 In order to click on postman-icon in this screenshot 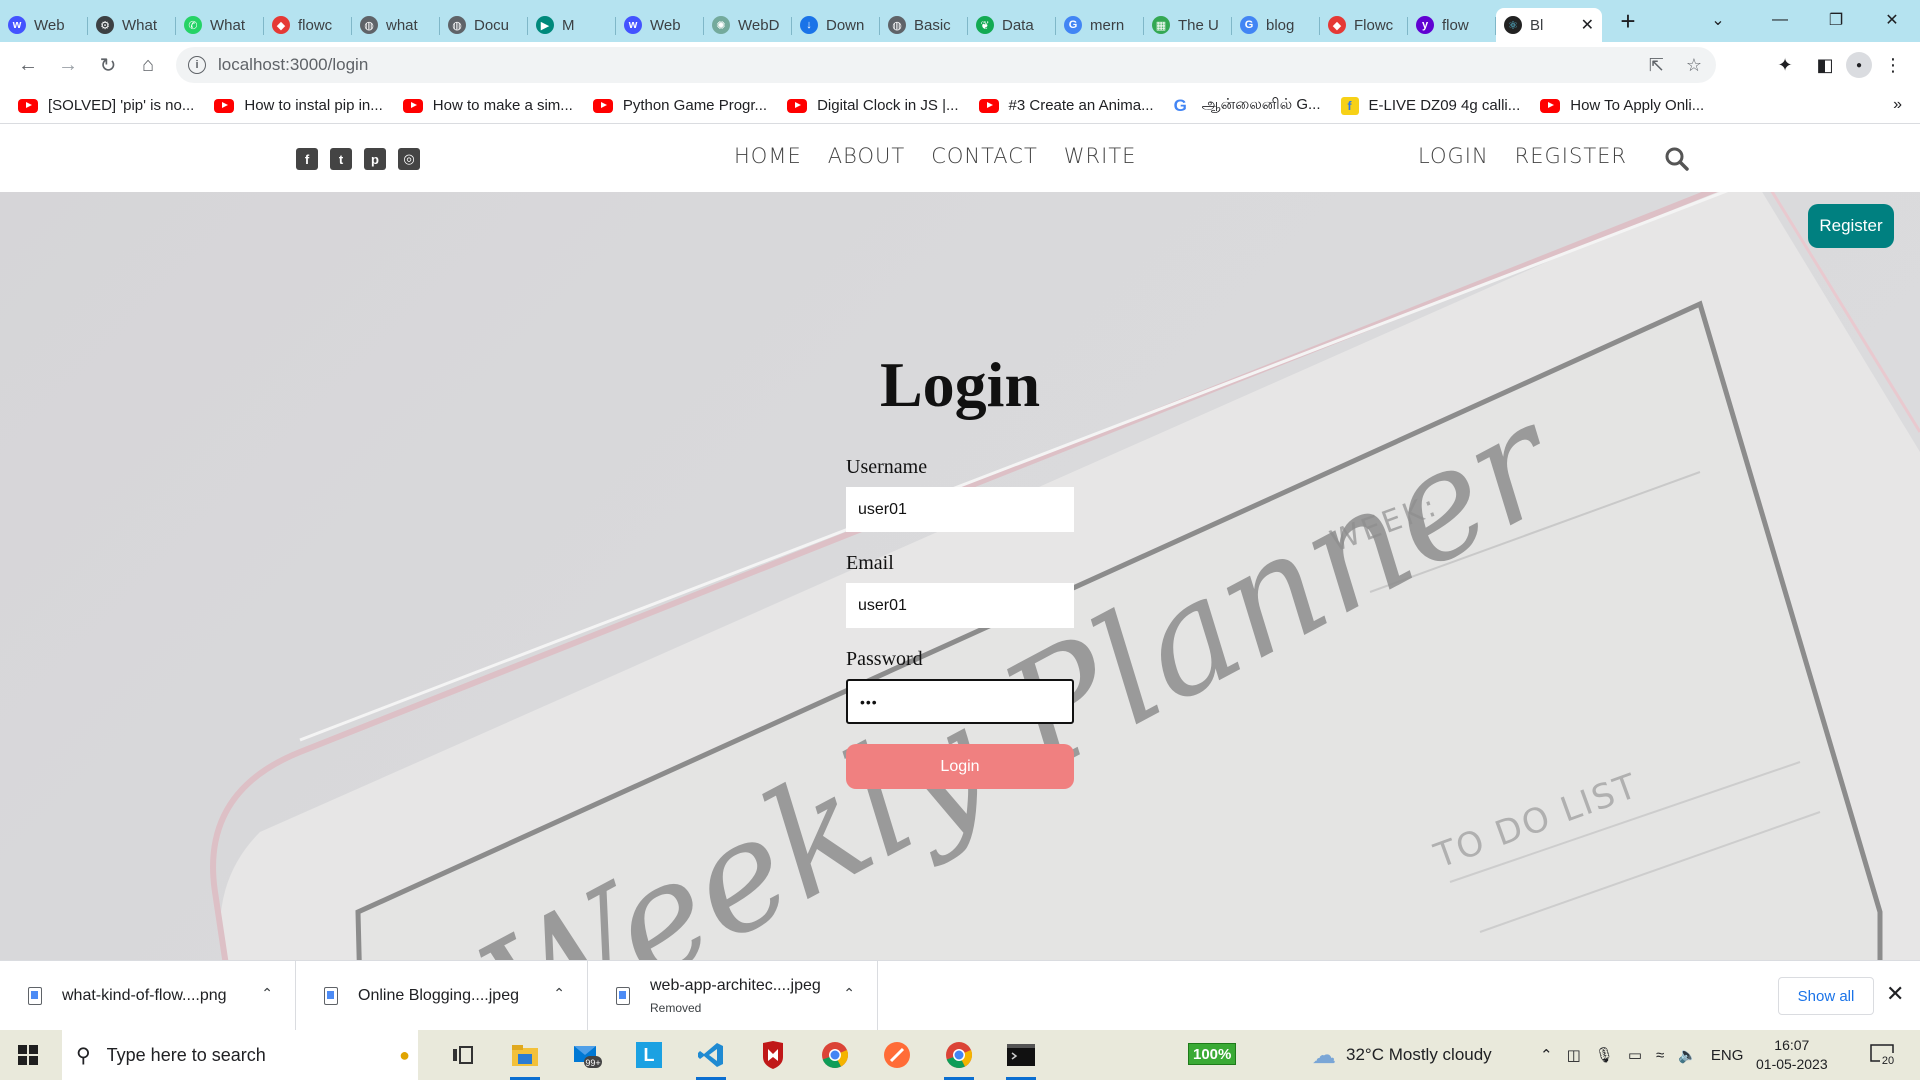, I will do `click(897, 1055)`.